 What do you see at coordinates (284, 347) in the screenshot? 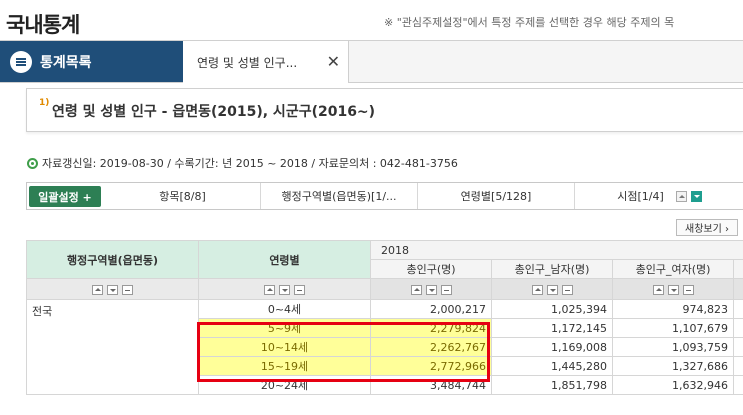
I see `age-cell: 10~14세` at bounding box center [284, 347].